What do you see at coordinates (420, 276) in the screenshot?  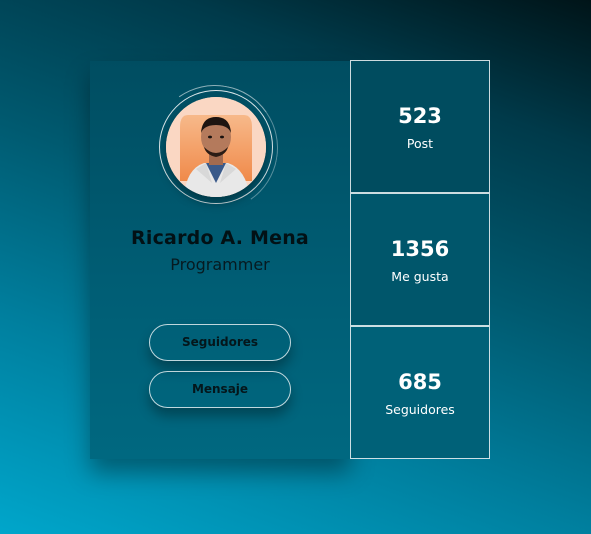 I see `stat-likes-label: Me gusta` at bounding box center [420, 276].